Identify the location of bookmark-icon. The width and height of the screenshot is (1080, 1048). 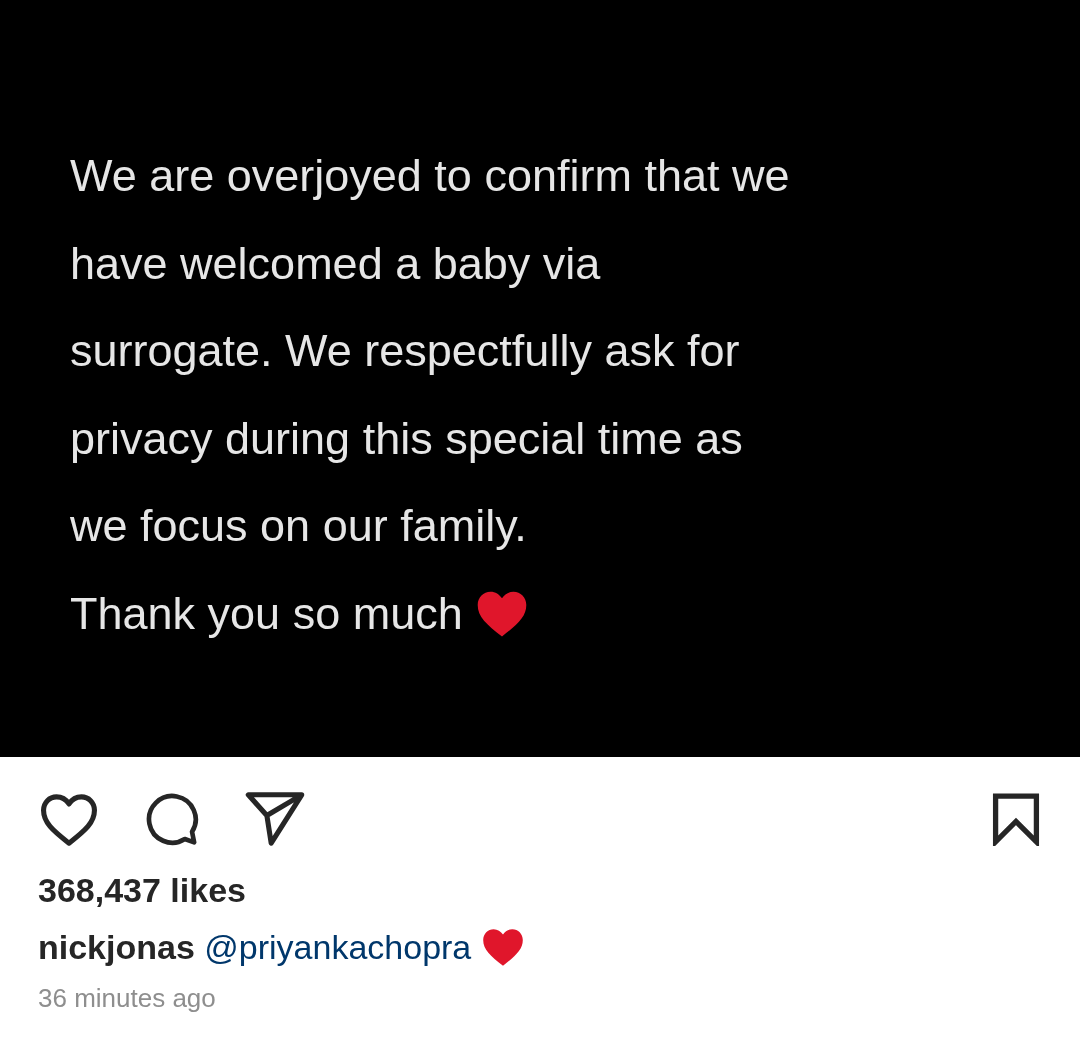
(1016, 819).